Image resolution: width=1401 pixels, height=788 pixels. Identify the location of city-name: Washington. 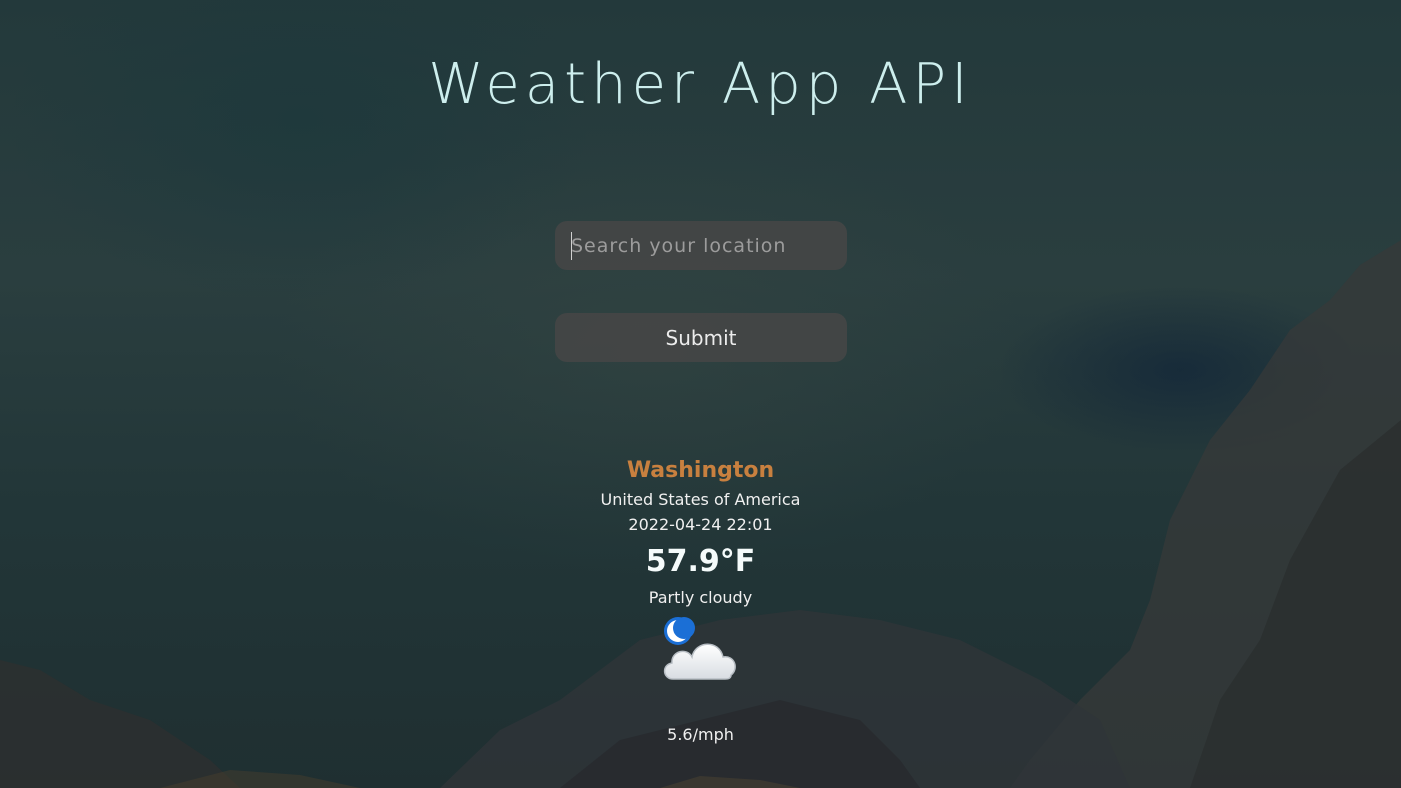
(700, 470).